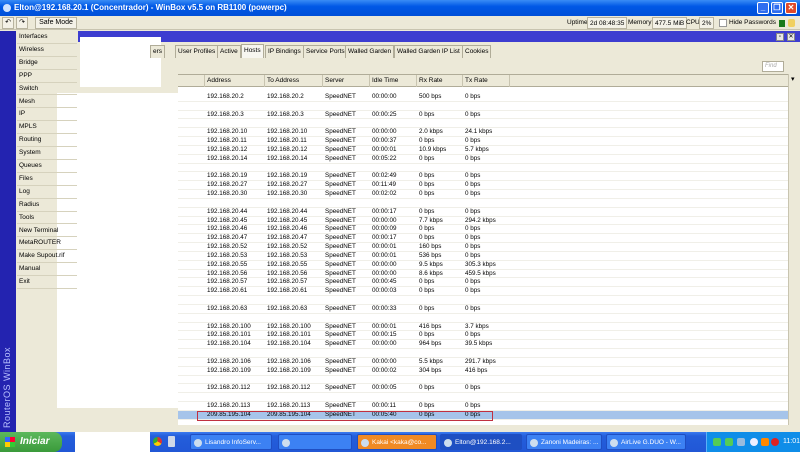  Describe the element at coordinates (229, 51) in the screenshot. I see `tab-active: Active` at that location.